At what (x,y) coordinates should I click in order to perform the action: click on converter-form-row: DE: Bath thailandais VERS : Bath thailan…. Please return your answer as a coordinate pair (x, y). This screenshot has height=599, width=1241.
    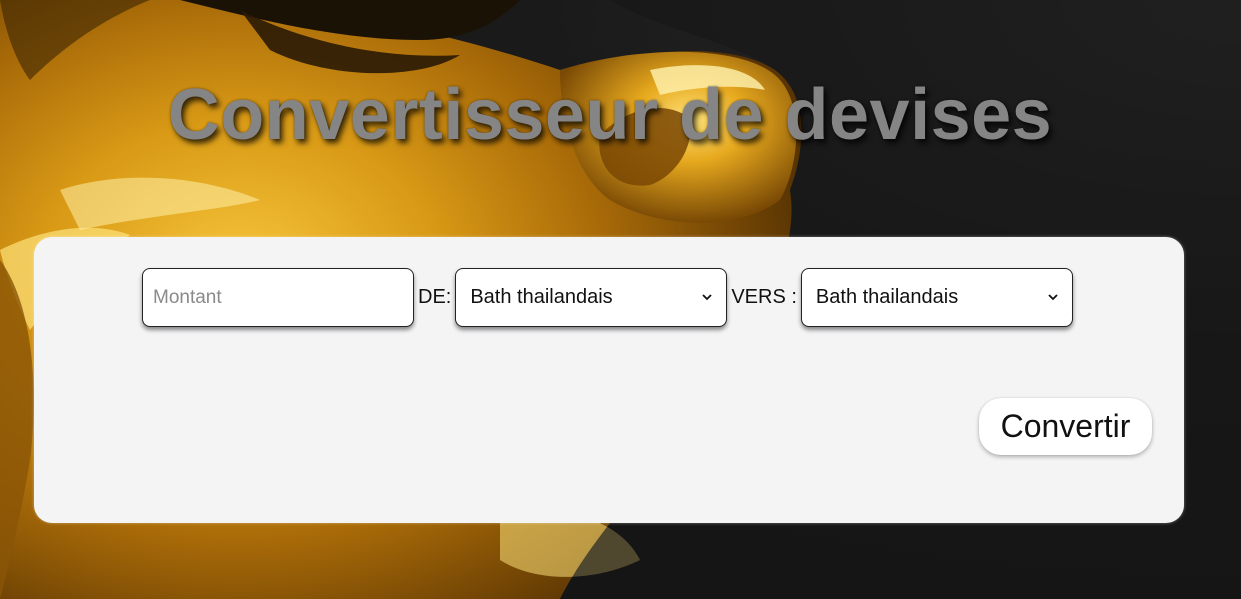
    Looking at the image, I should click on (607, 297).